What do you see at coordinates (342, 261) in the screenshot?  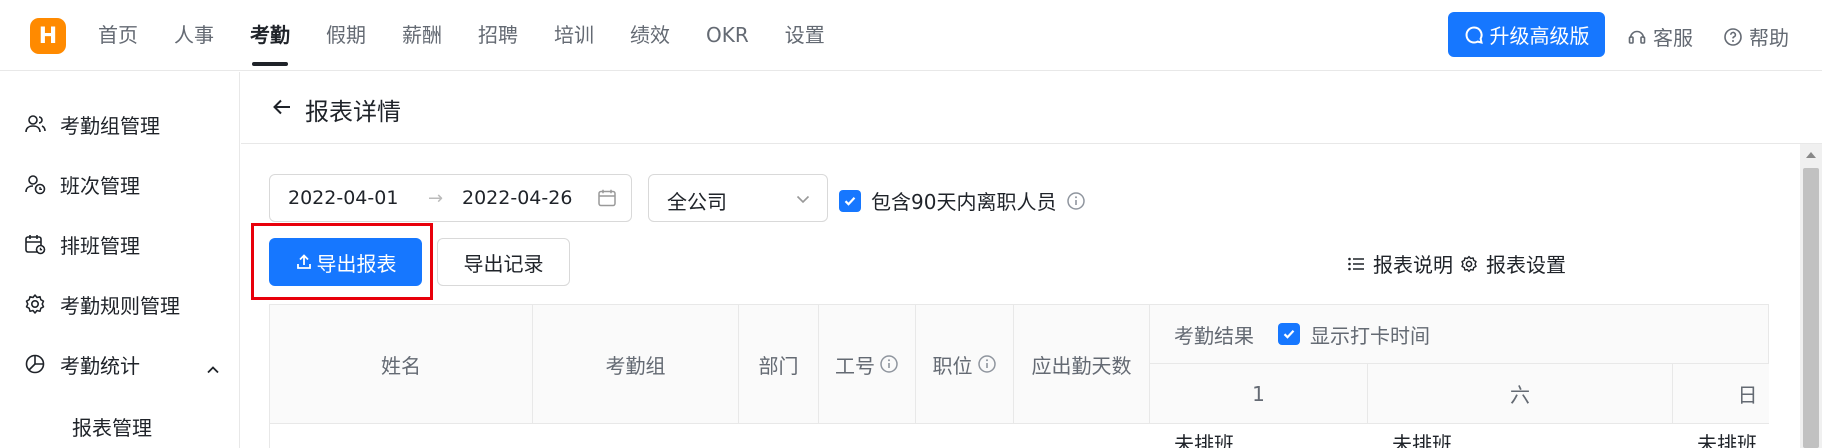 I see `highlight-box` at bounding box center [342, 261].